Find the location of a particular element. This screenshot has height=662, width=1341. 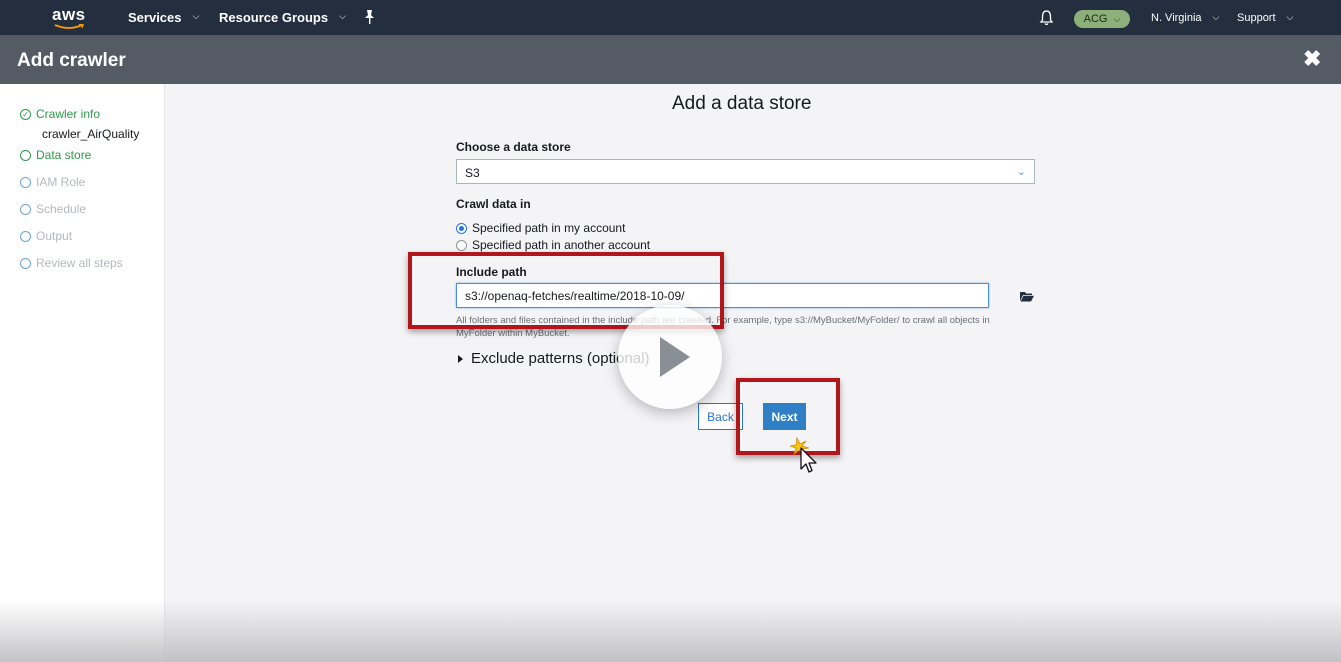

close-icon: ✖ is located at coordinates (1312, 59).